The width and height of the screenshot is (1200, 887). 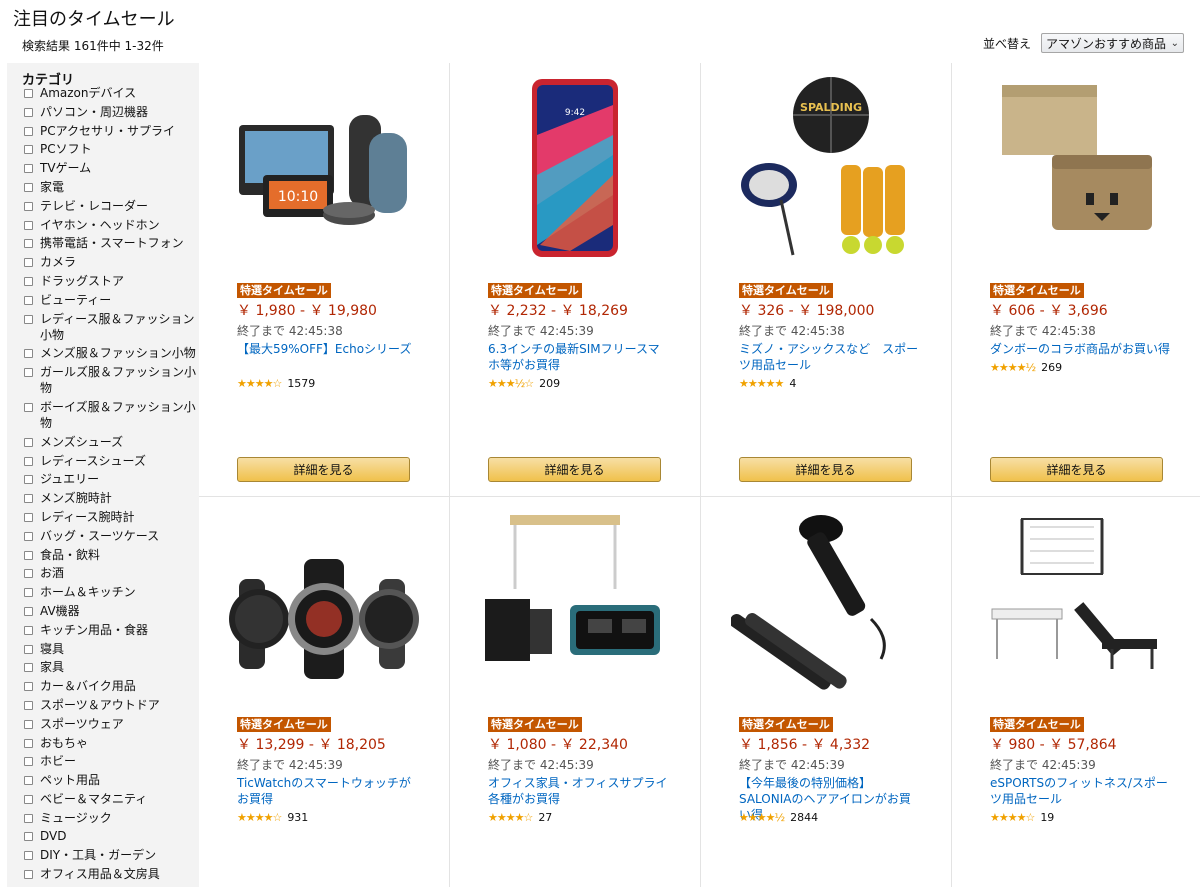 I want to click on category-item: スポーツウェア, so click(x=110, y=724).